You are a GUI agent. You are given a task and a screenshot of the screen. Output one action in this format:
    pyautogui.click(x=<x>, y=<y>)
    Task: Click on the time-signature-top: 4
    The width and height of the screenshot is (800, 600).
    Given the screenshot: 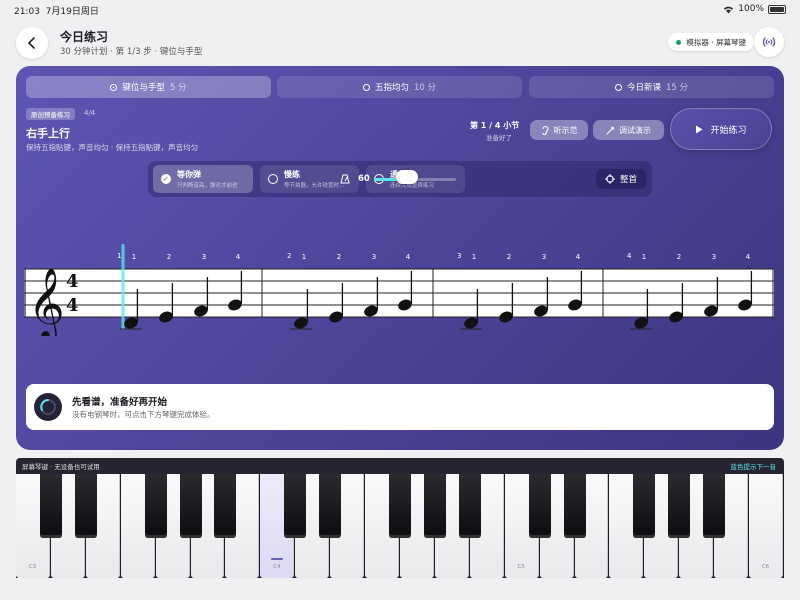 What is the action you would take?
    pyautogui.click(x=72, y=281)
    